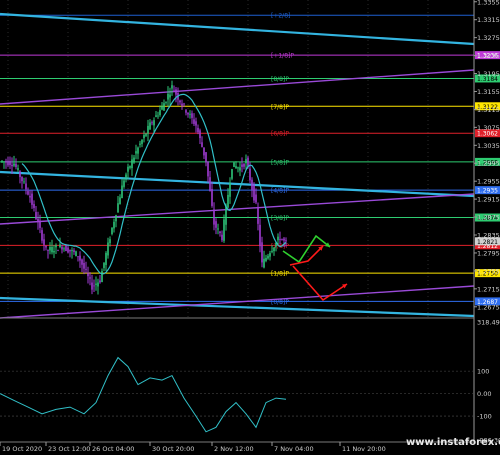  I want to click on level-label: [3/8]P, so click(280, 218).